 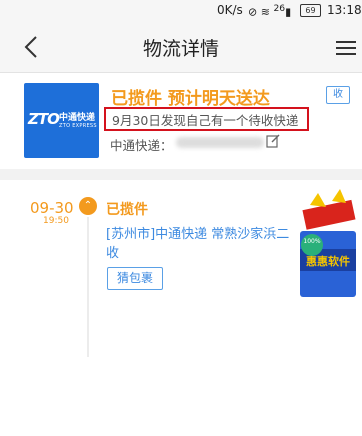 I want to click on delivery-status: 已揽件 预计明天送达, so click(x=190, y=99).